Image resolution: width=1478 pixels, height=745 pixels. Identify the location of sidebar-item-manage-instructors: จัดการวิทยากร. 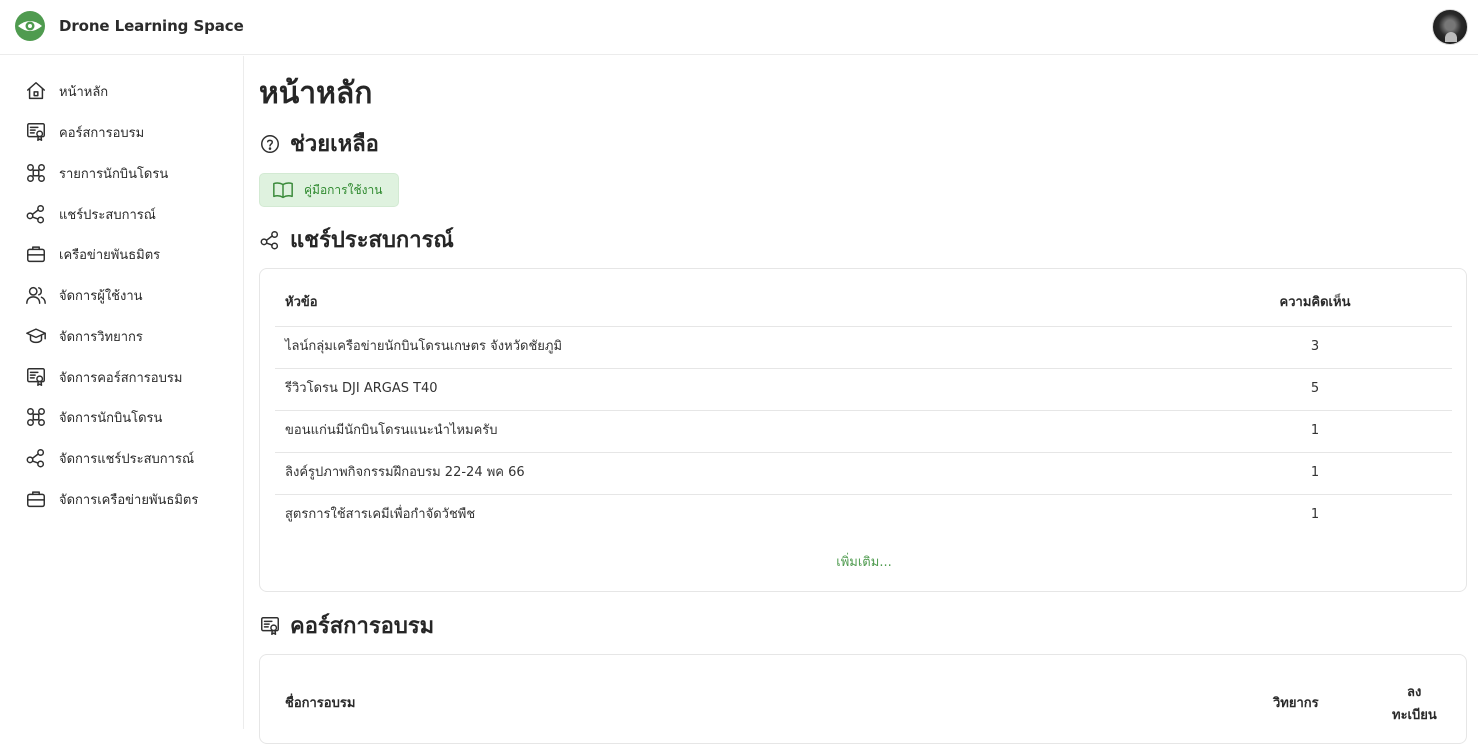
(83, 336).